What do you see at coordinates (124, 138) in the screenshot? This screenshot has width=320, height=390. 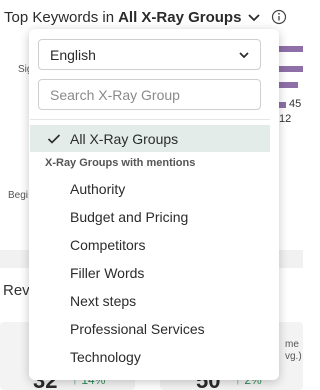 I see `option-label: All X-Ray Groups` at bounding box center [124, 138].